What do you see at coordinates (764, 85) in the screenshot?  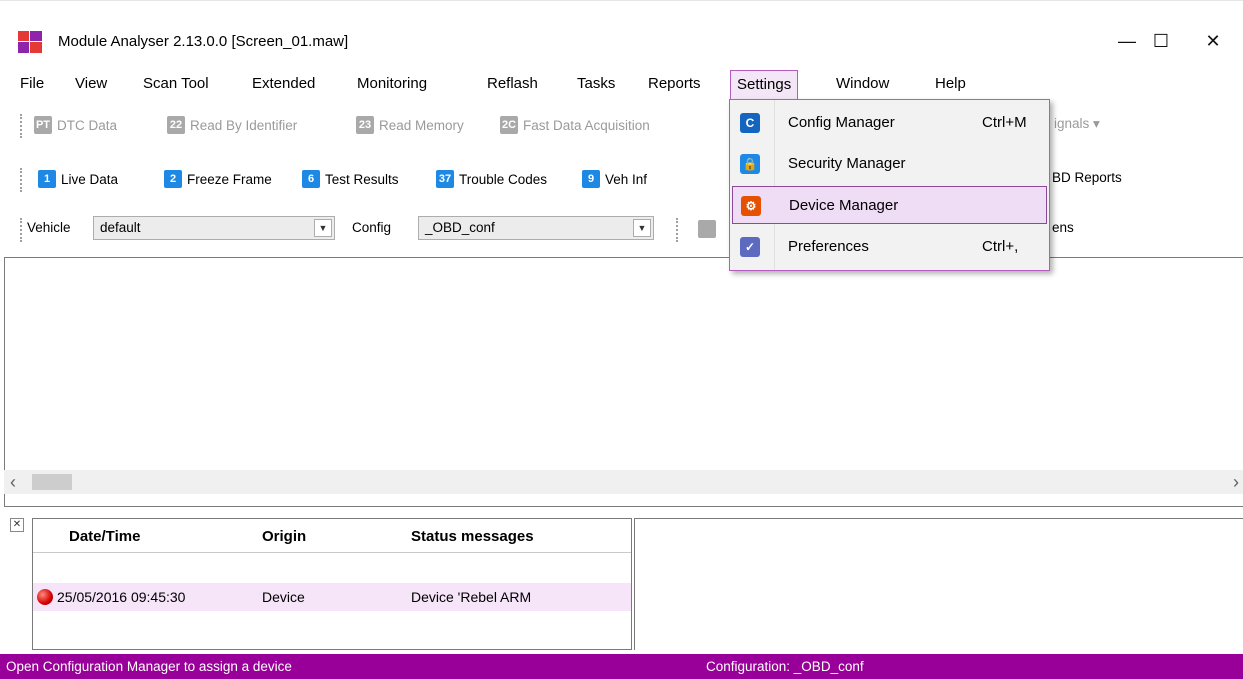 I see `menu-settings: Settings` at bounding box center [764, 85].